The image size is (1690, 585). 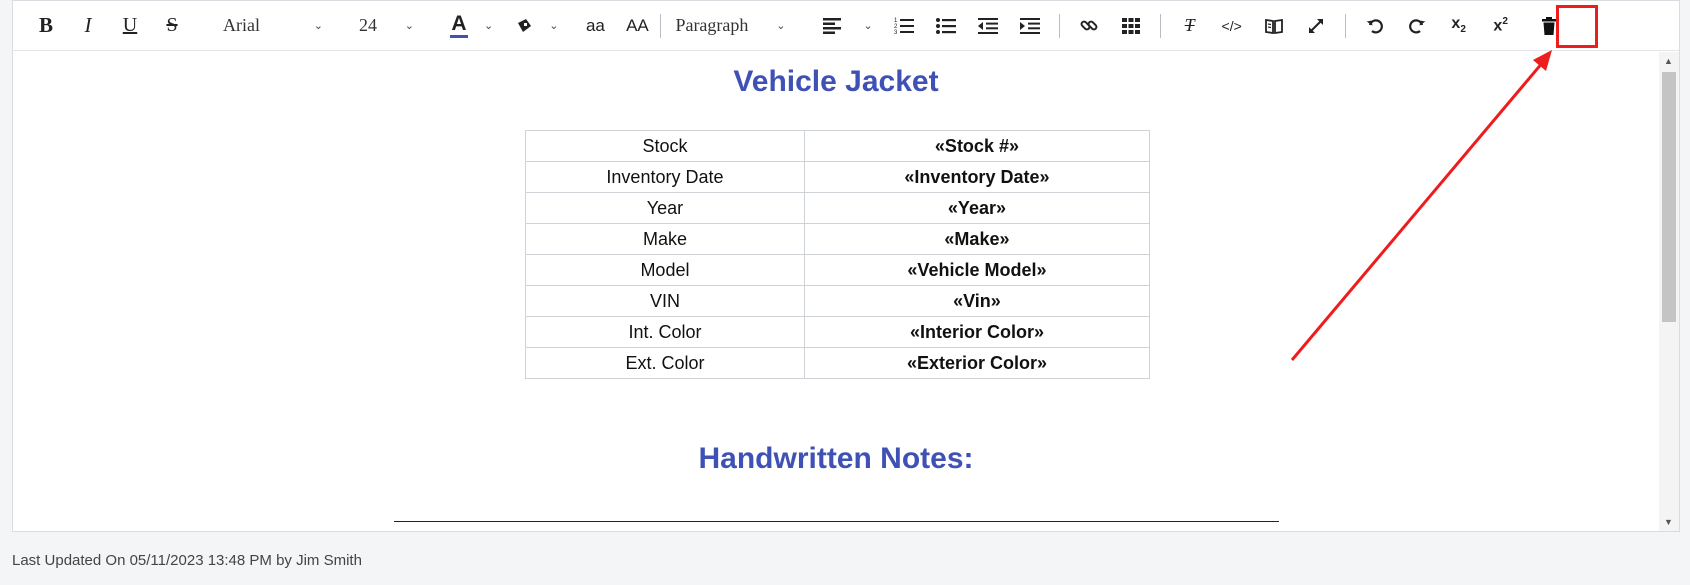 I want to click on link-icon, so click(x=1089, y=25).